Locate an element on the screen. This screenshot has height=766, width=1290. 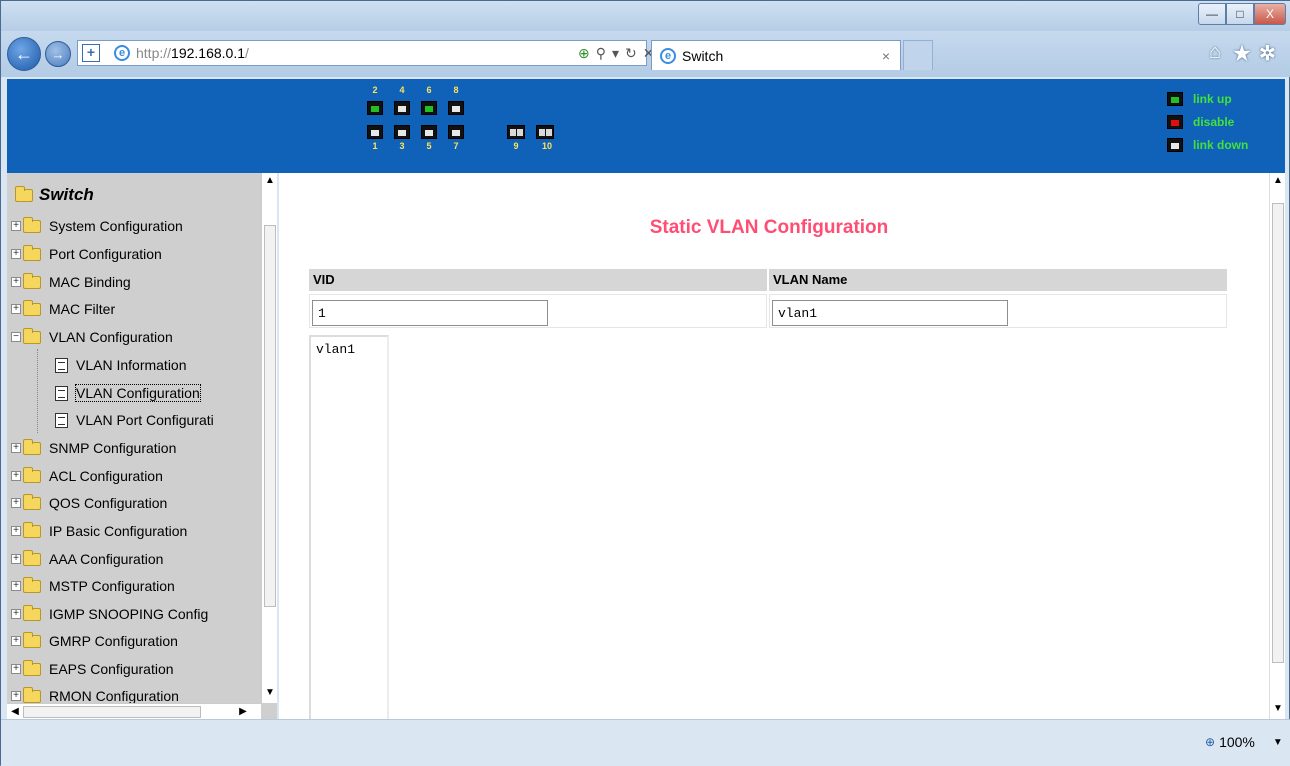
sidebar-item-gmrp-configuration: + GMRP Configuration is located at coordinates (94, 641).